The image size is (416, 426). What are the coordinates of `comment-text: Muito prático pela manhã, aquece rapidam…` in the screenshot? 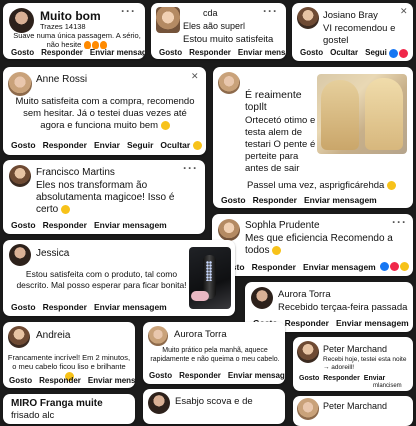 It's located at (215, 355).